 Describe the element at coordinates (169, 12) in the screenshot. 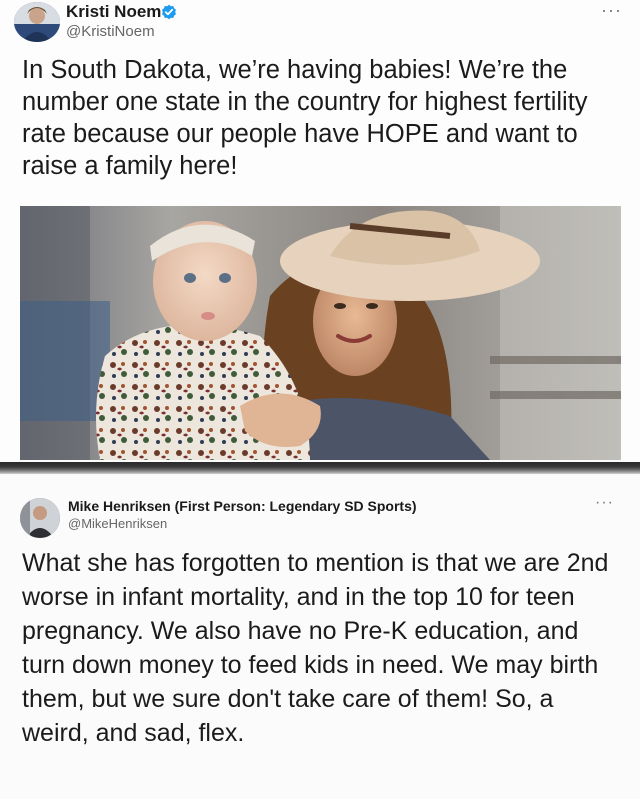

I see `verified-badge-icon` at that location.